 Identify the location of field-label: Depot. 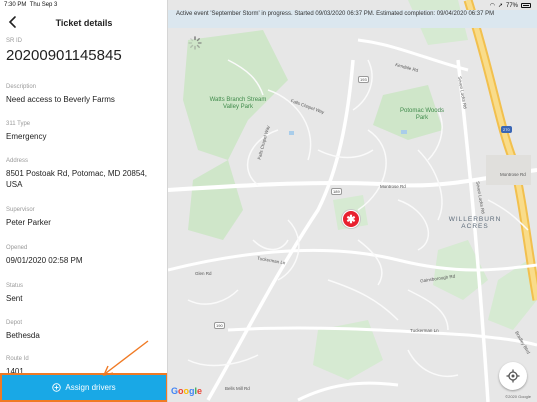
(14, 323).